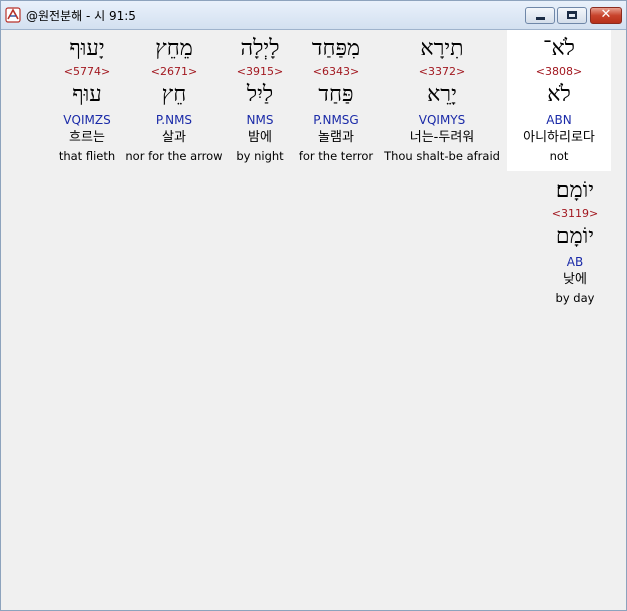 The width and height of the screenshot is (627, 611). I want to click on english-gloss: by day, so click(575, 298).